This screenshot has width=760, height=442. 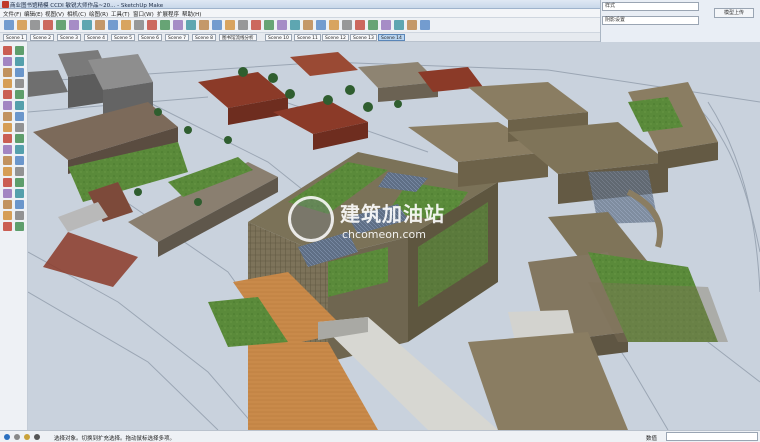 What do you see at coordinates (7, 160) in the screenshot?
I see `protractor-icon` at bounding box center [7, 160].